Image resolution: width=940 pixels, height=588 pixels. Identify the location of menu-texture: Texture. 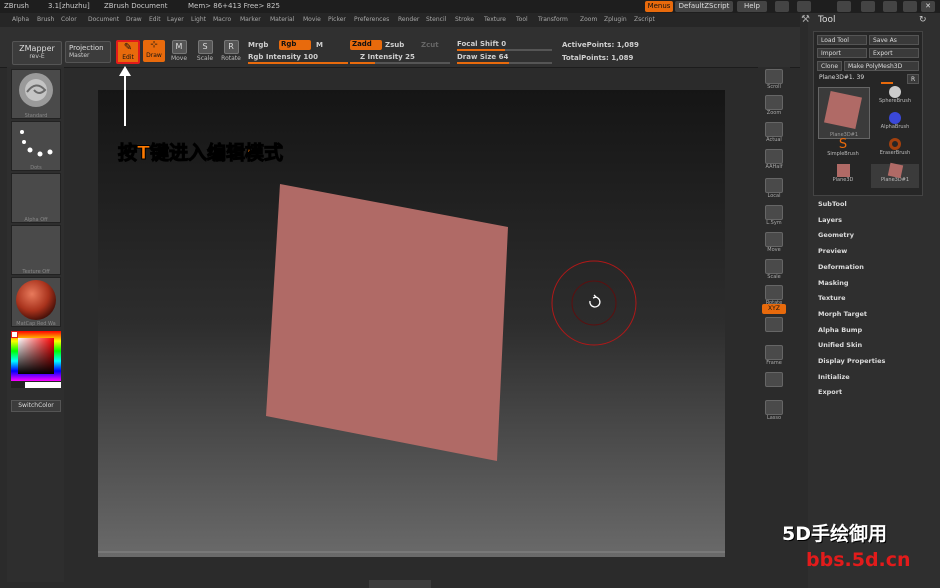
(495, 19).